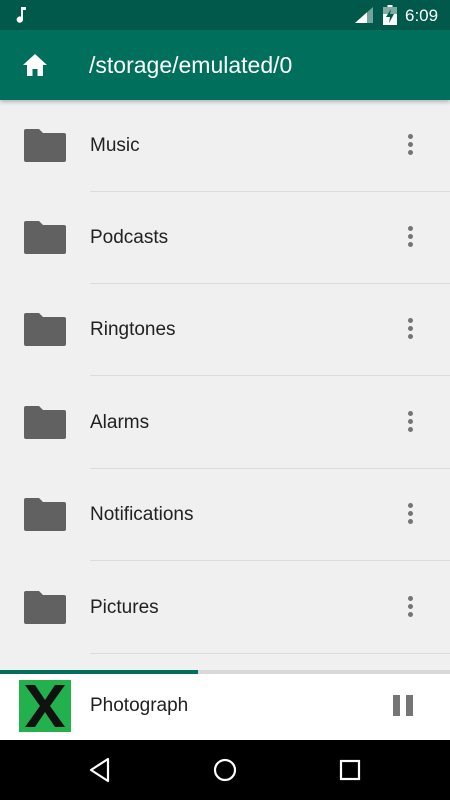 This screenshot has width=450, height=800. What do you see at coordinates (139, 705) in the screenshot?
I see `track-title: Photograph` at bounding box center [139, 705].